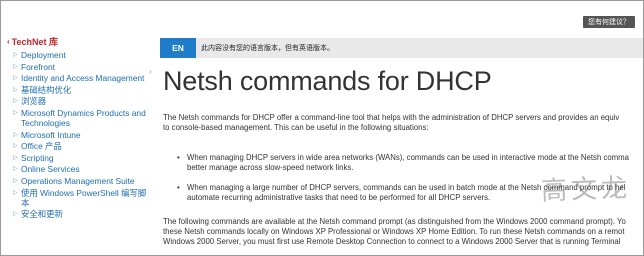 This screenshot has height=256, width=644. Describe the element at coordinates (152, 141) in the screenshot. I see `sidebar-splitter: ›` at that location.